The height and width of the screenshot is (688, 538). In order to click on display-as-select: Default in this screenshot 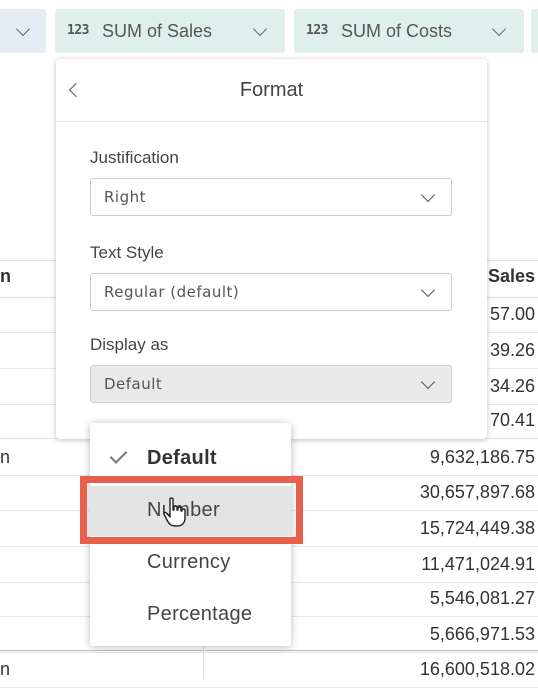, I will do `click(271, 384)`.